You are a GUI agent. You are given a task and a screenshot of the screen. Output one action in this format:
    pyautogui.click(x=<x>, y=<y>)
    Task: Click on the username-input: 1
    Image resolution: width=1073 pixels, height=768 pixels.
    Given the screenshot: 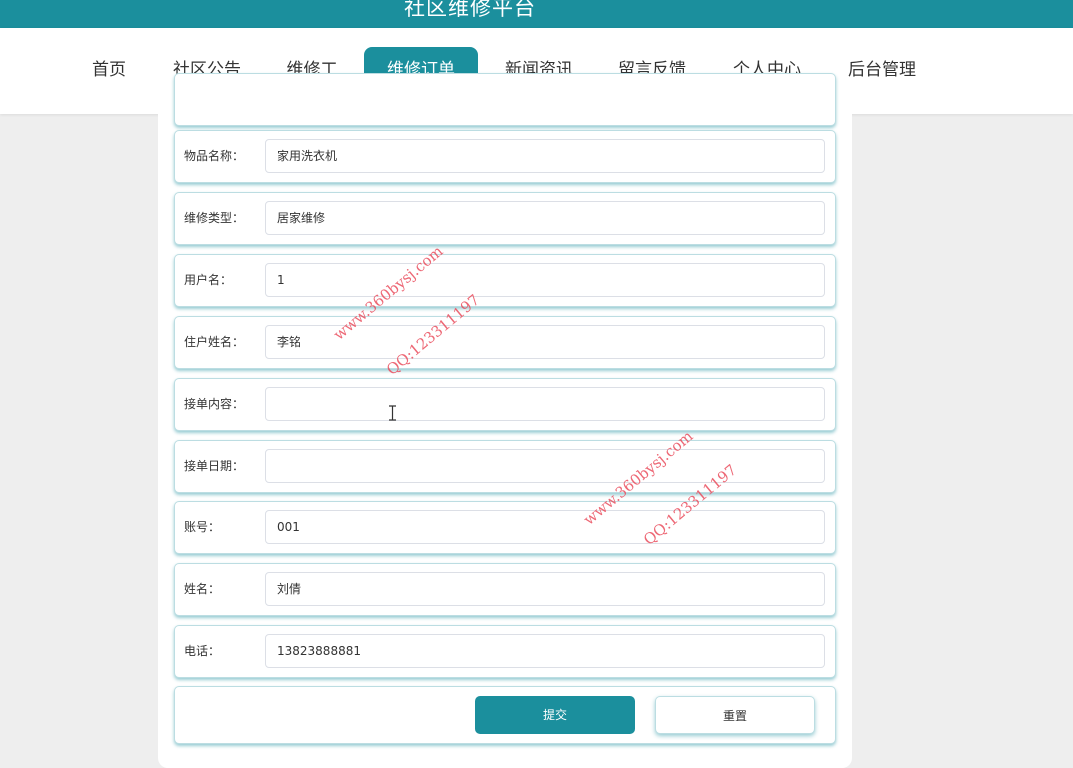 What is the action you would take?
    pyautogui.click(x=545, y=280)
    